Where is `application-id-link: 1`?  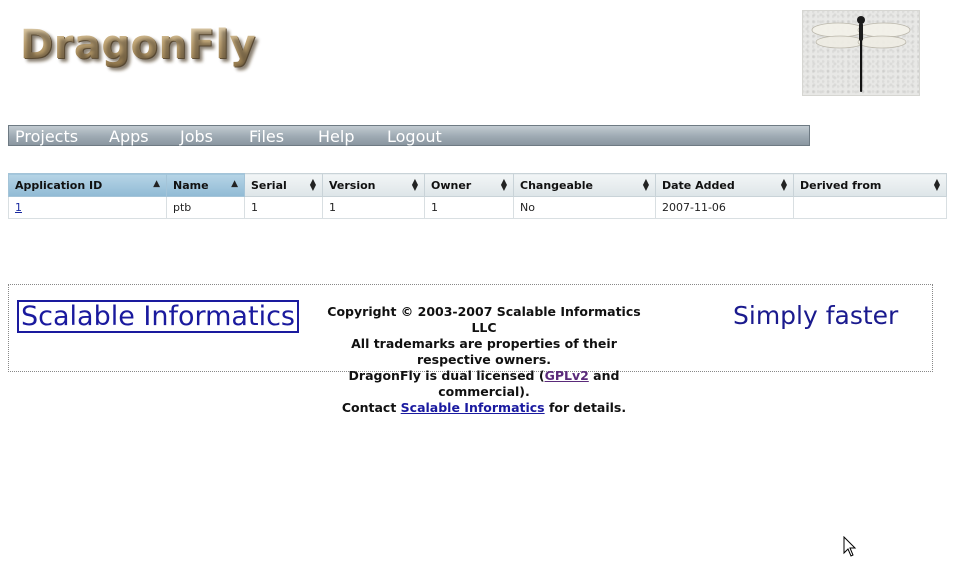 application-id-link: 1 is located at coordinates (18, 207).